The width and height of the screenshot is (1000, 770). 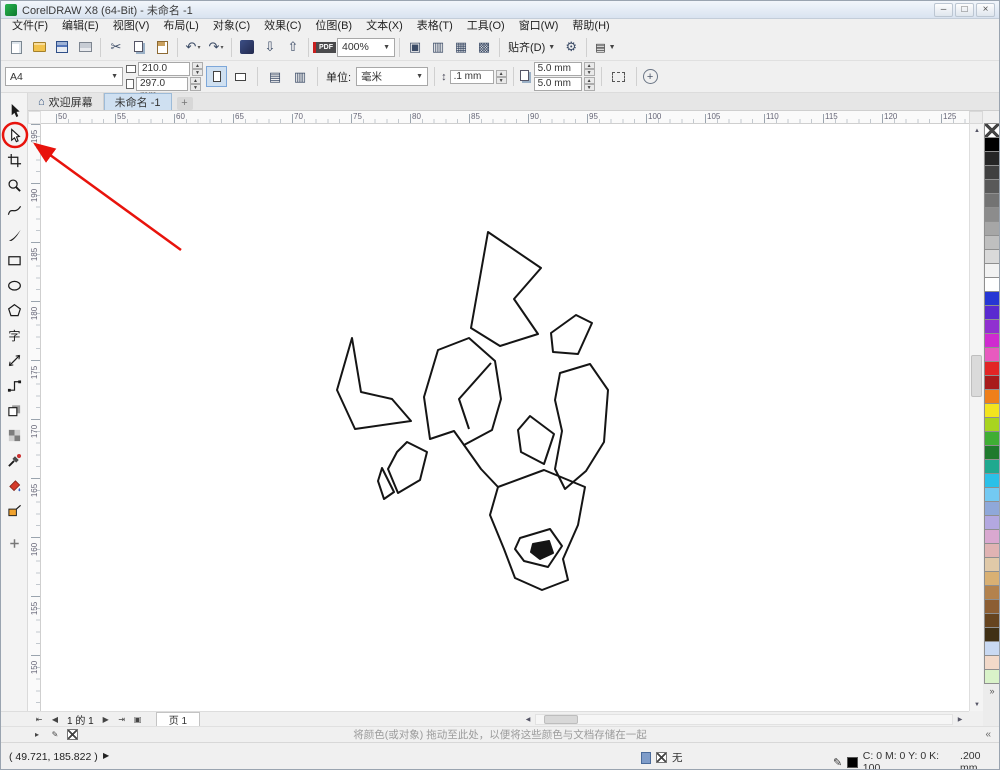 I want to click on crop-tool, so click(x=14, y=160).